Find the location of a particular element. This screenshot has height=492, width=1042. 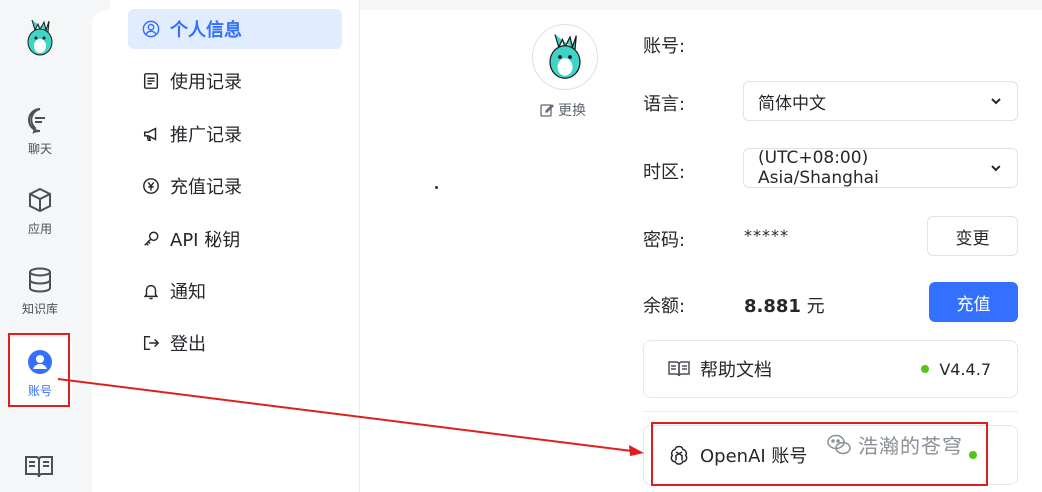

book-icon is located at coordinates (39, 467).